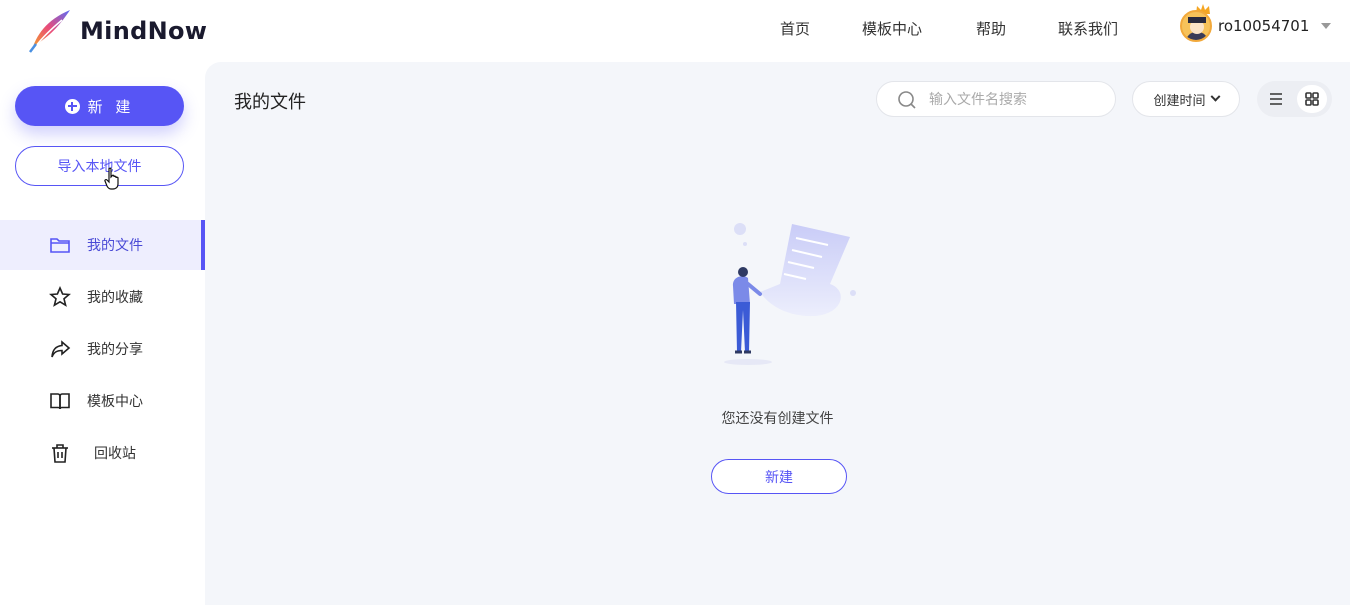 This screenshot has width=1350, height=605. I want to click on share-icon, so click(61, 349).